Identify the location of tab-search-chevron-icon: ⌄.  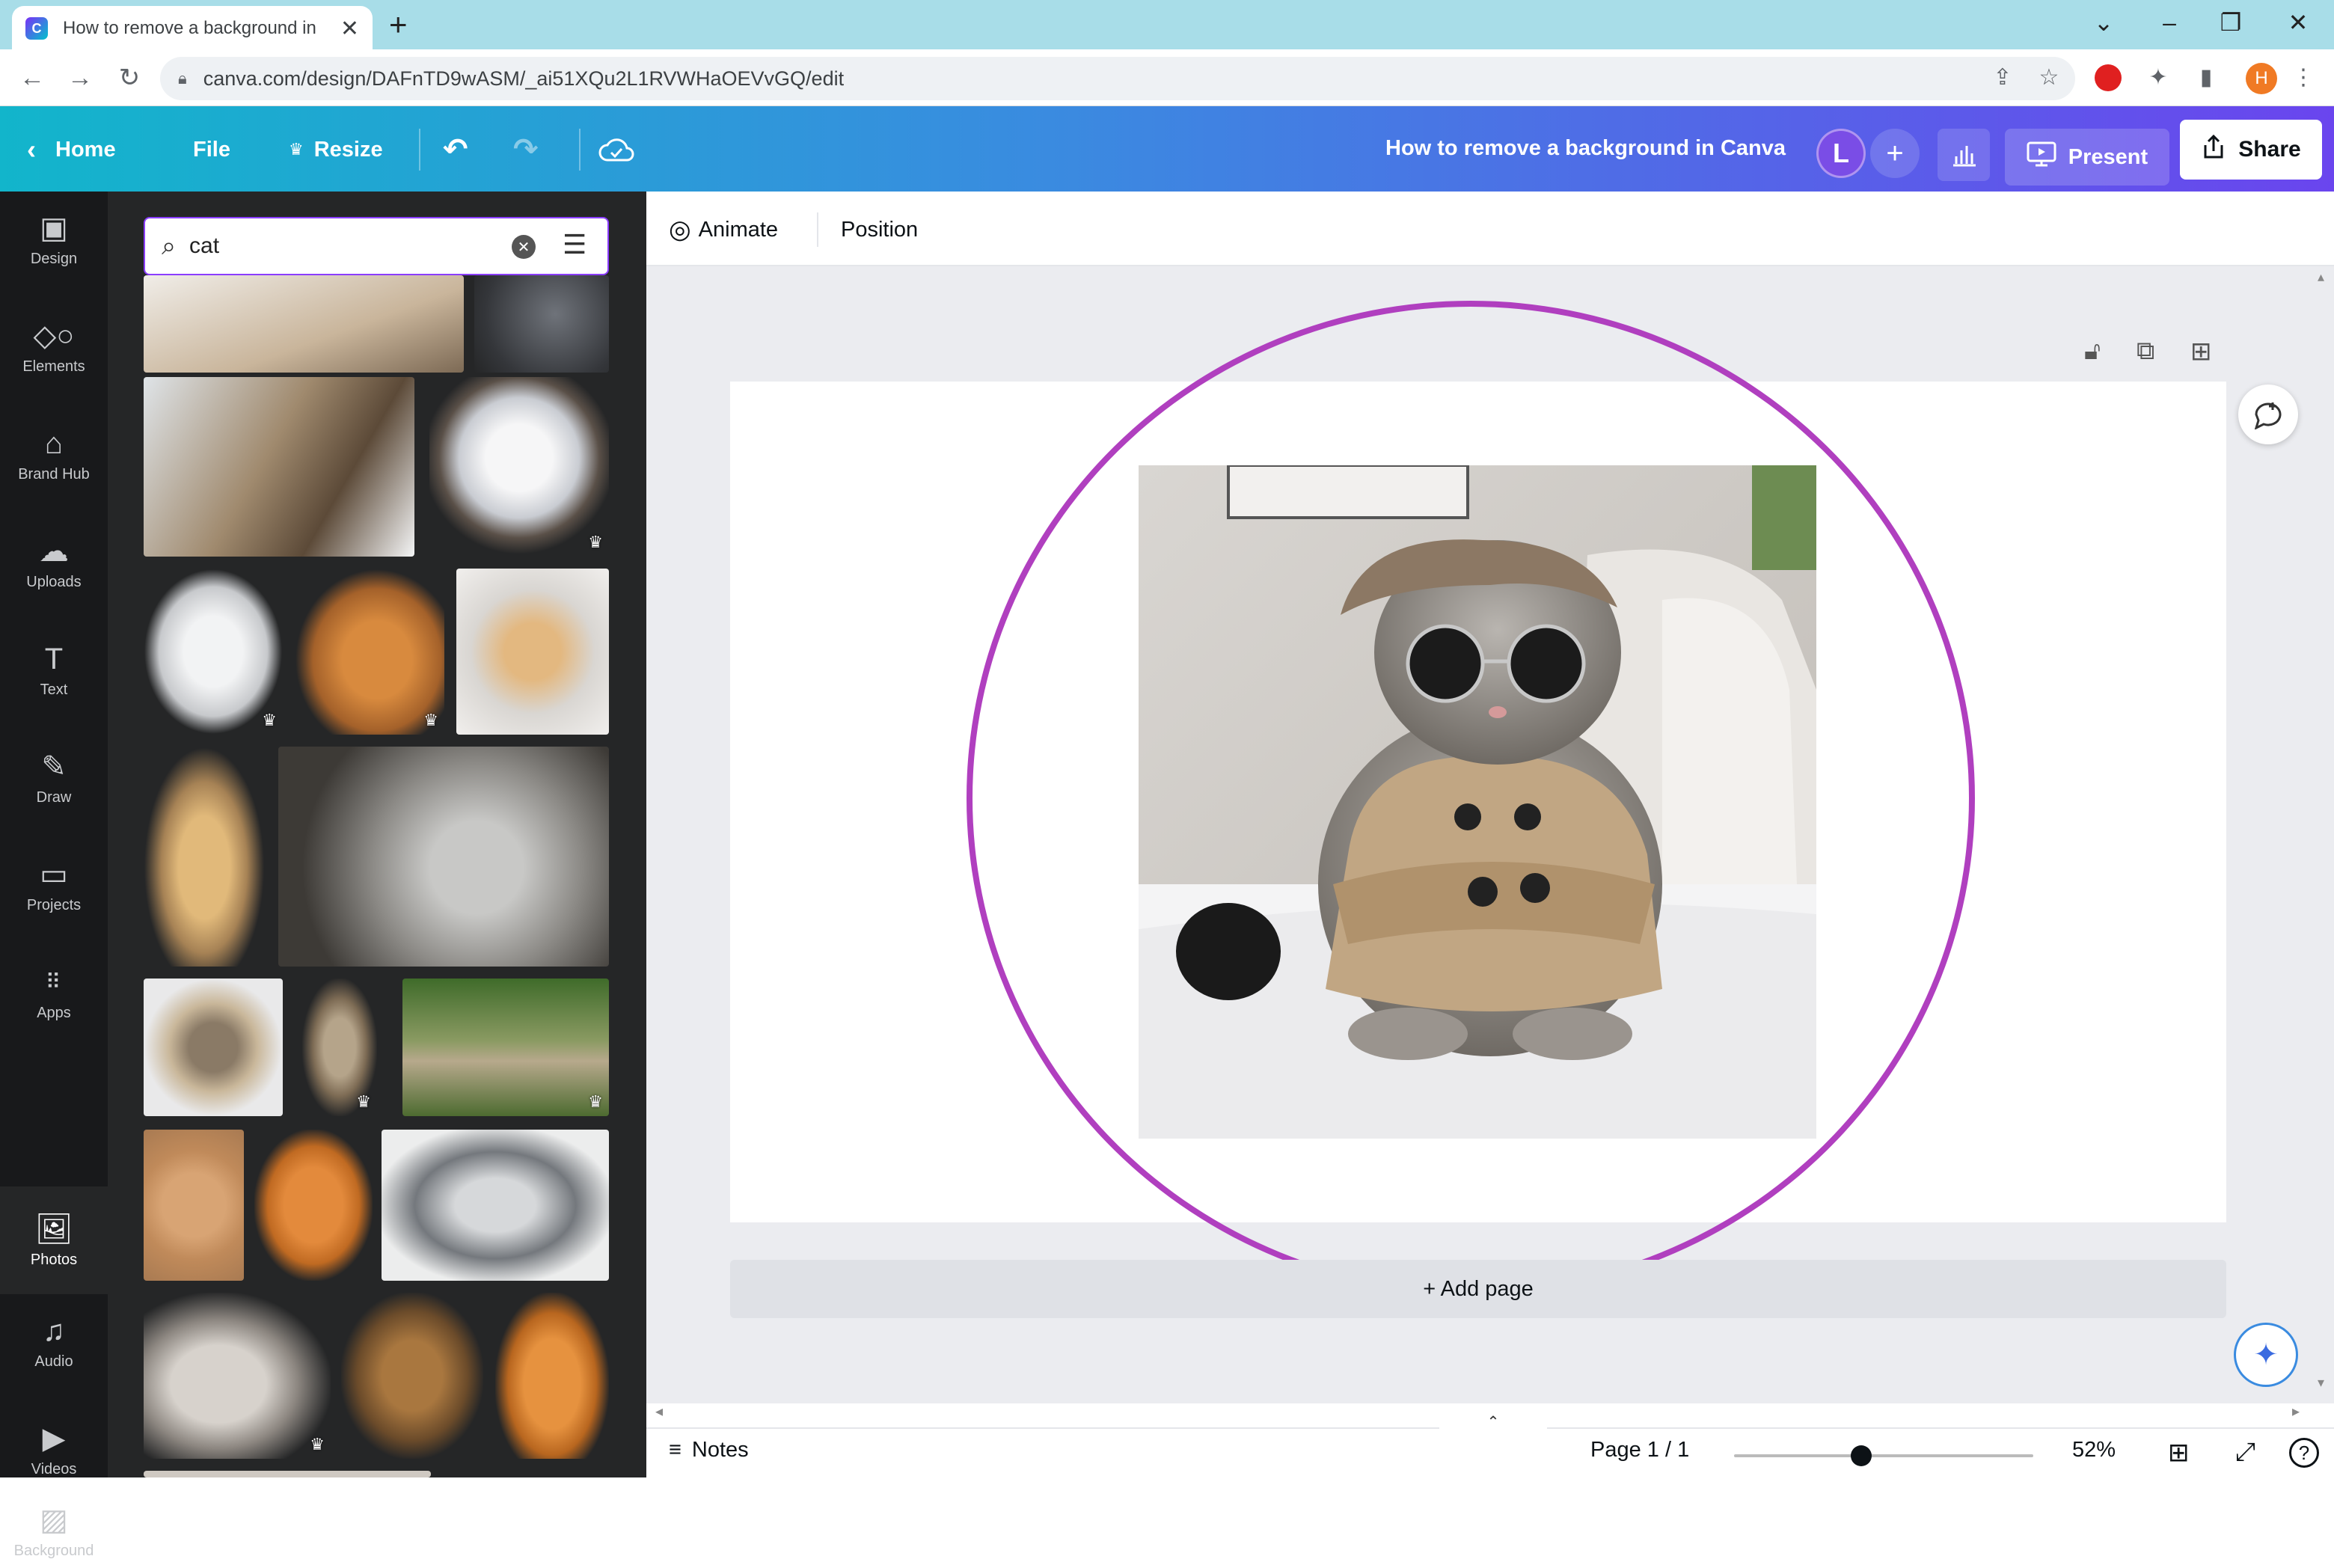
(2104, 22).